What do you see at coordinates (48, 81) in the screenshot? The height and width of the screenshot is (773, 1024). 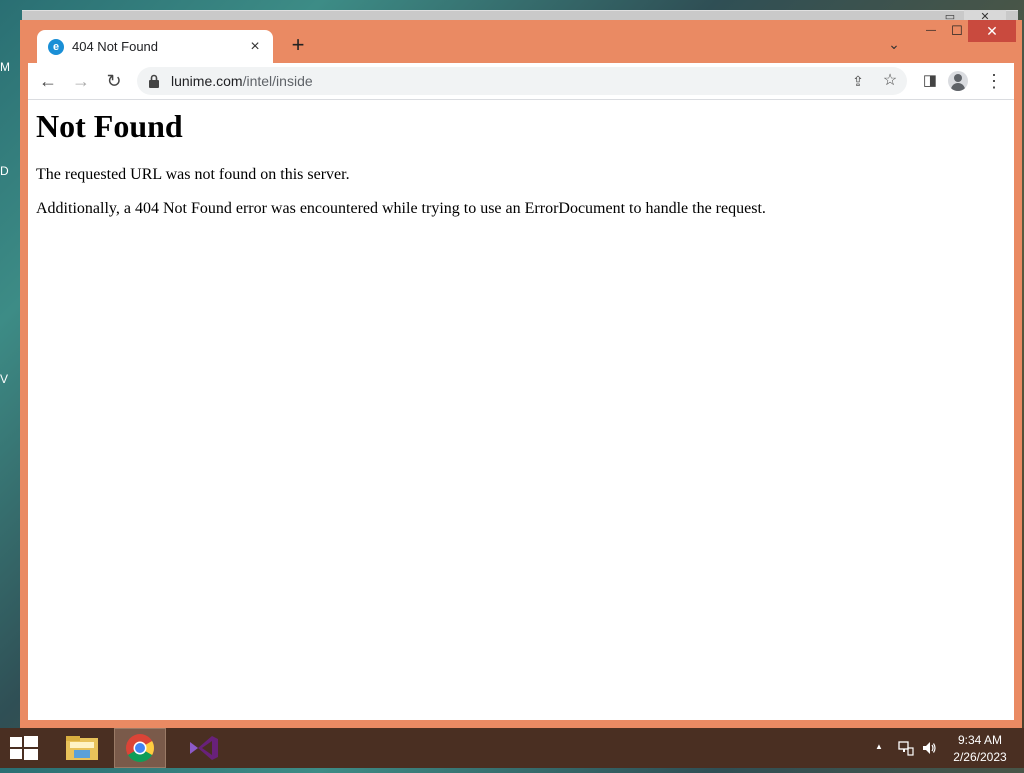 I see `back-button: ←` at bounding box center [48, 81].